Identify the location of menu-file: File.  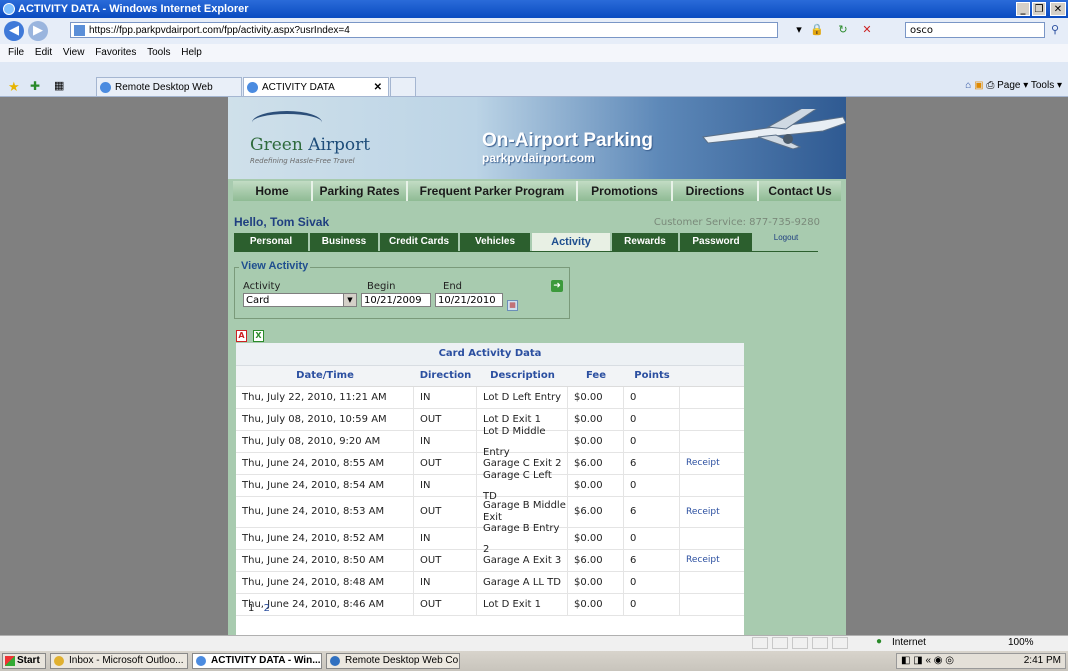
(16, 53).